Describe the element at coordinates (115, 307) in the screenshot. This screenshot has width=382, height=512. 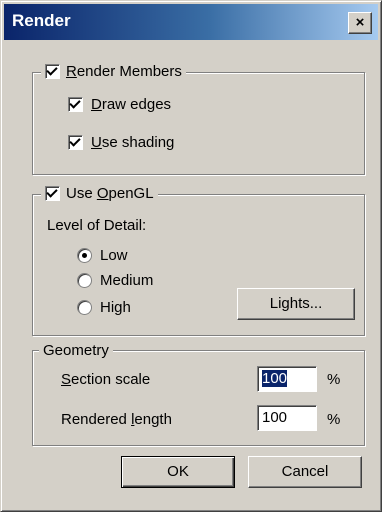
I see `lod-radio-high-label: High` at that location.